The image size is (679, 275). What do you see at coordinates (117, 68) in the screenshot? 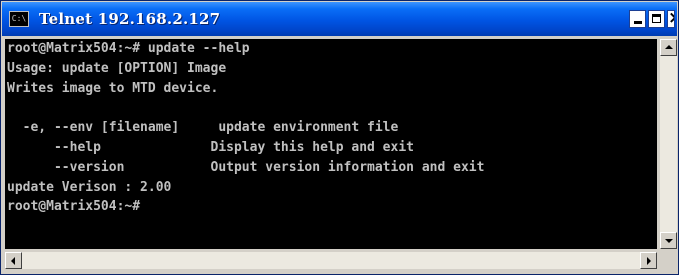
I see `terminal-line: Usage: update [OPTION] Image` at bounding box center [117, 68].